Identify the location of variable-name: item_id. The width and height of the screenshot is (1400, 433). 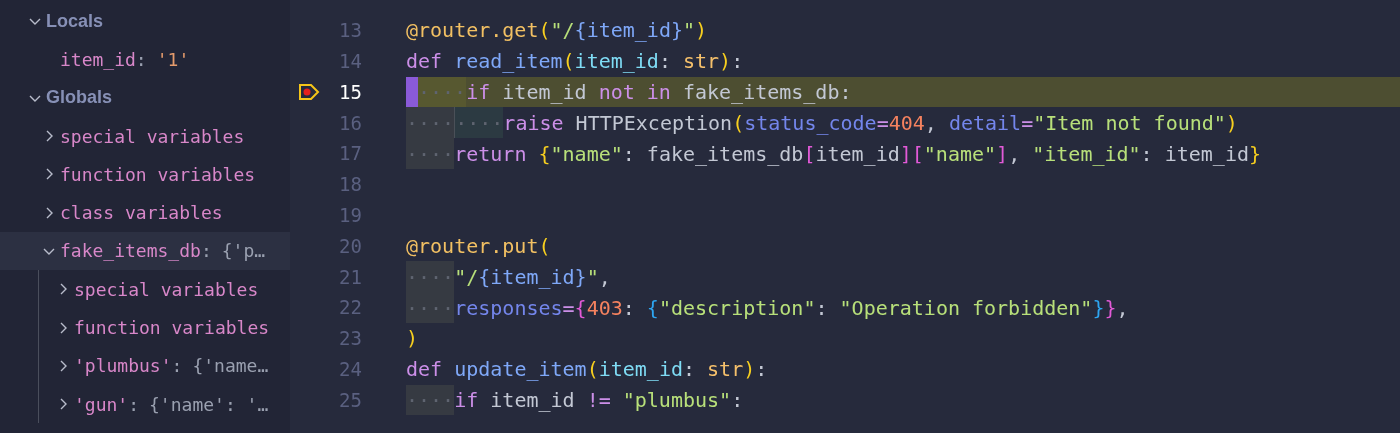
(98, 59).